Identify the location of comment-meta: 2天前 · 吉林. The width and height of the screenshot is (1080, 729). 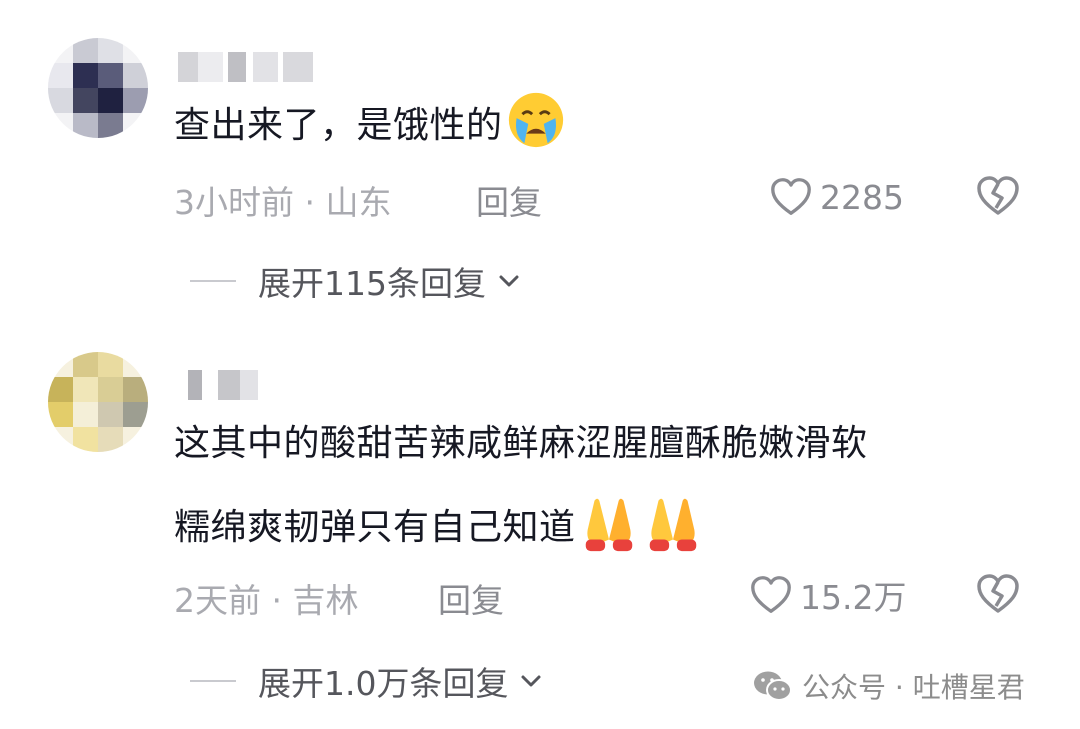
(266, 598).